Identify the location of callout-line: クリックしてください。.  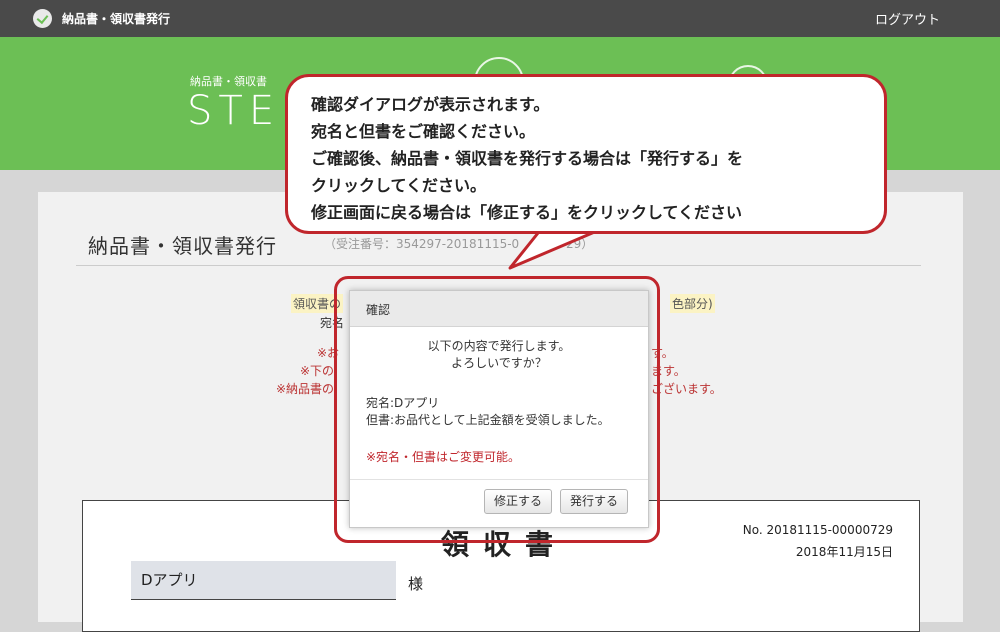
(399, 185).